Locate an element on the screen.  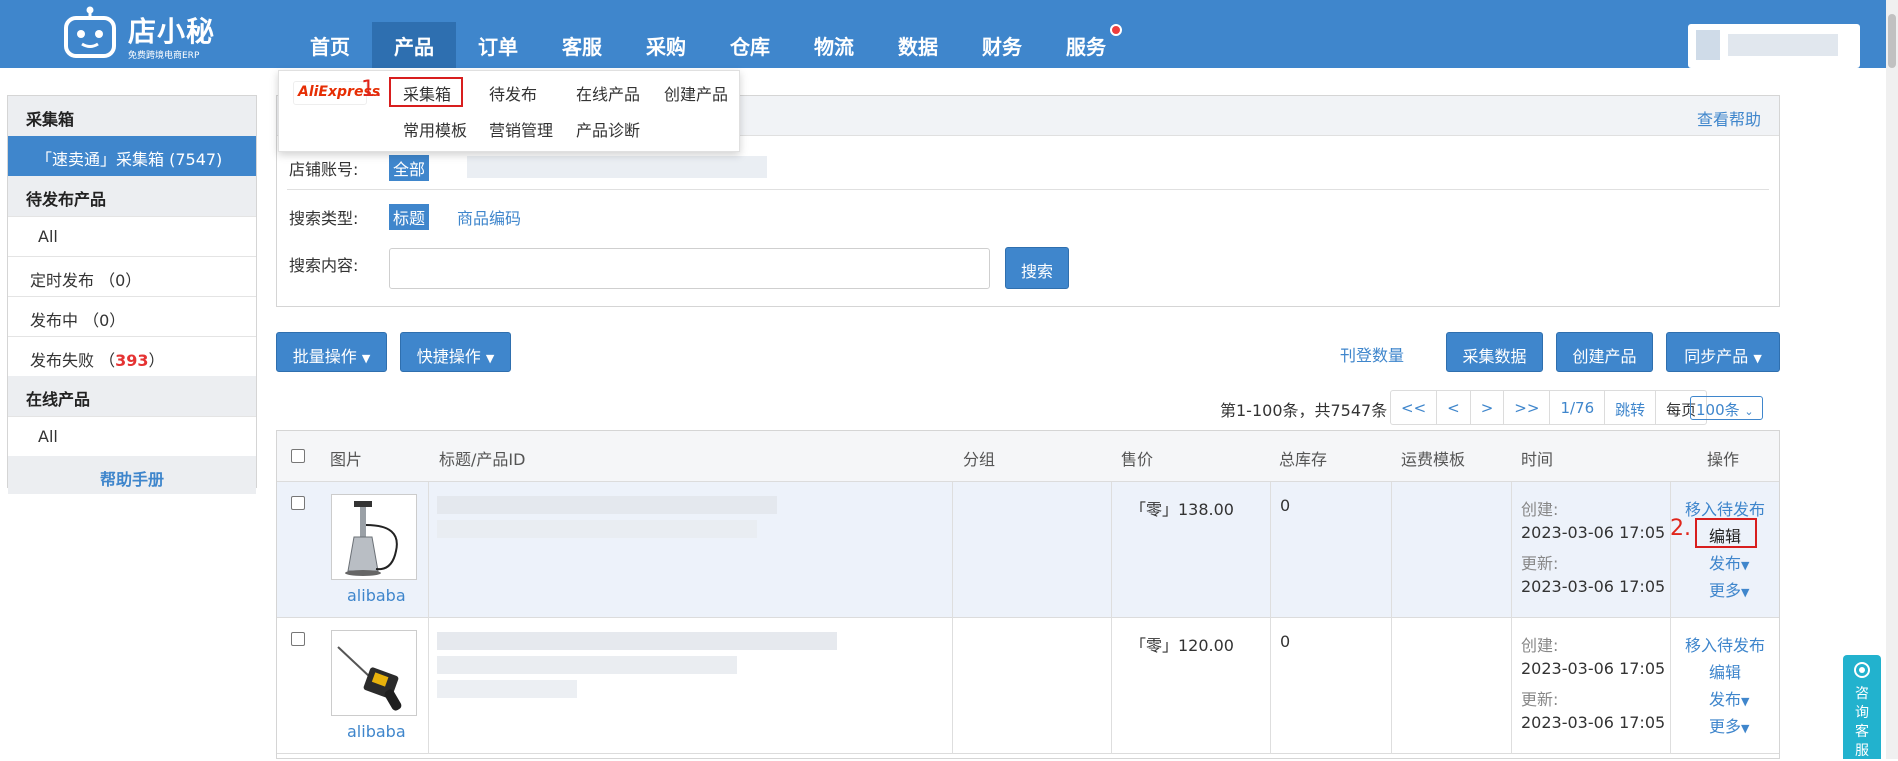
nav-services-label: 服务 is located at coordinates (1086, 47).